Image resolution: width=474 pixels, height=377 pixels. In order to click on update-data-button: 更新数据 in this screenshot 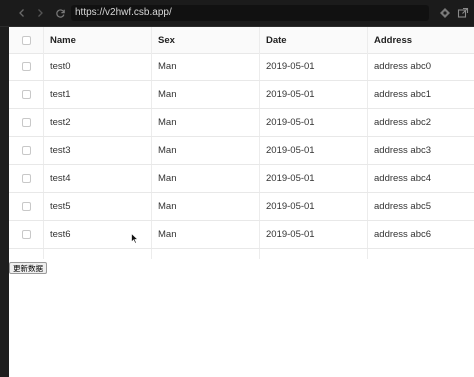, I will do `click(28, 268)`.